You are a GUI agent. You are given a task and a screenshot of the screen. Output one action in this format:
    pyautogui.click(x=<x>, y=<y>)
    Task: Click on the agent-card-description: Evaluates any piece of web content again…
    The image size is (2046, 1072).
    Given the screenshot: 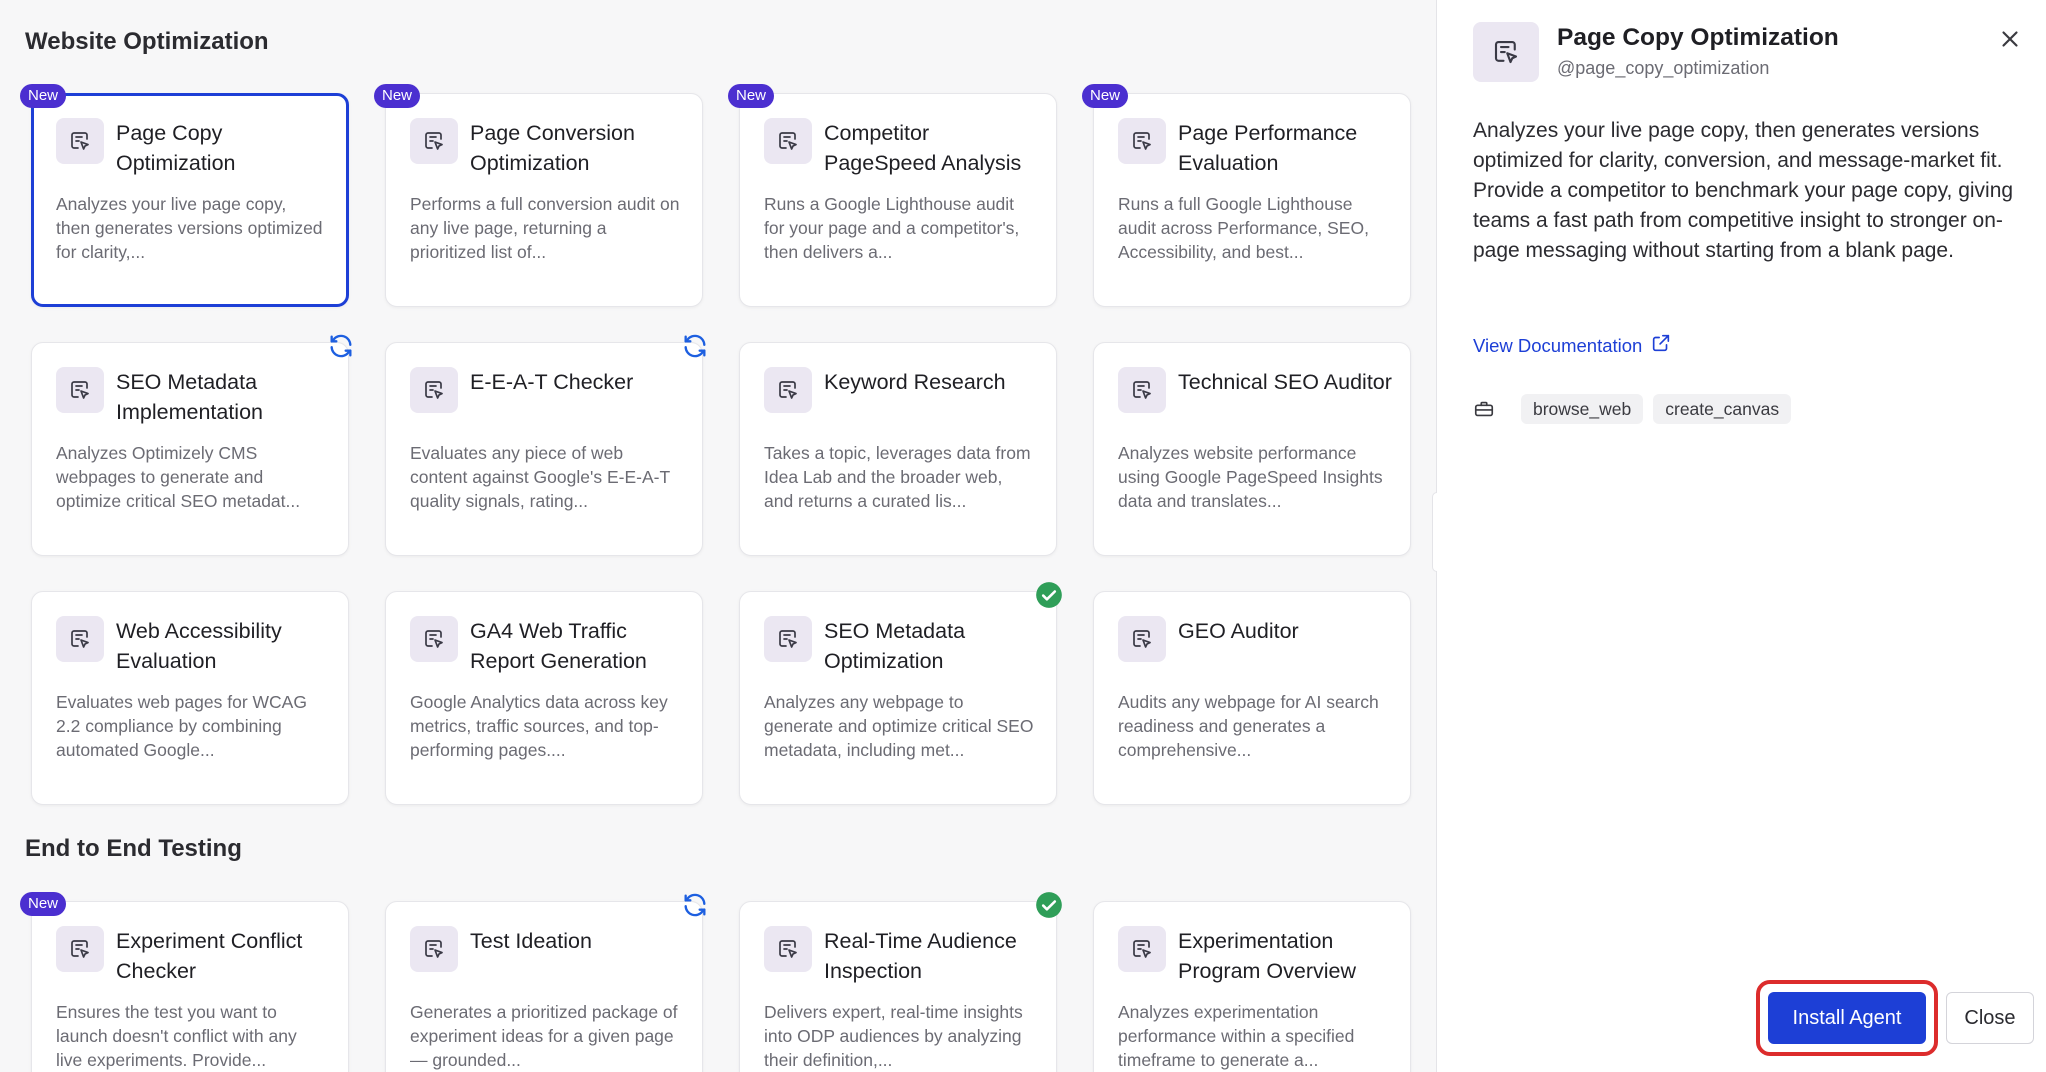 What is the action you would take?
    pyautogui.click(x=540, y=477)
    